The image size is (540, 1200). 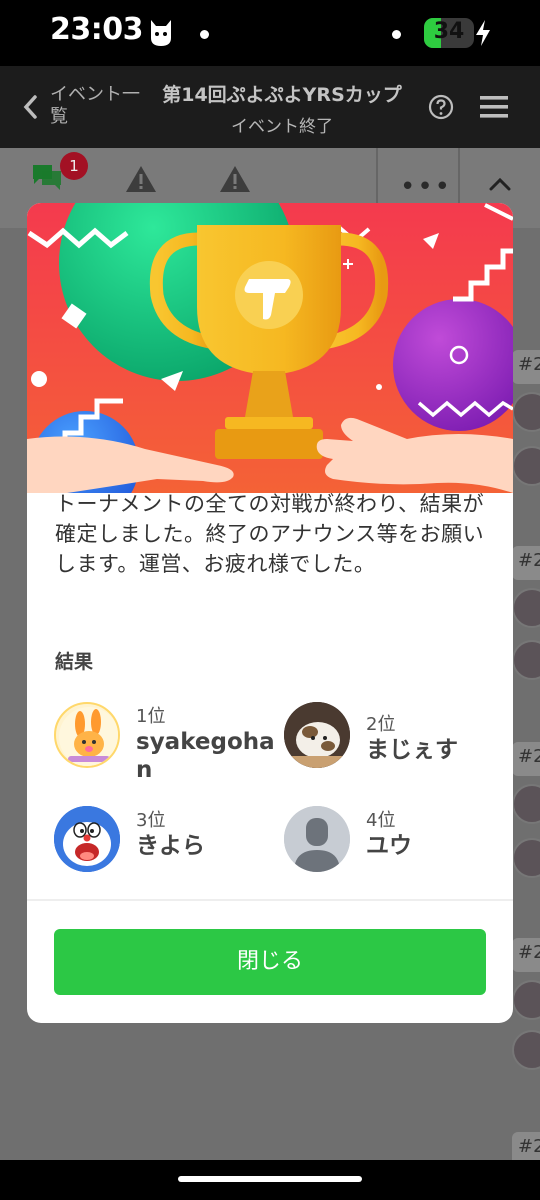 What do you see at coordinates (270, 900) in the screenshot?
I see `dialog-divider` at bounding box center [270, 900].